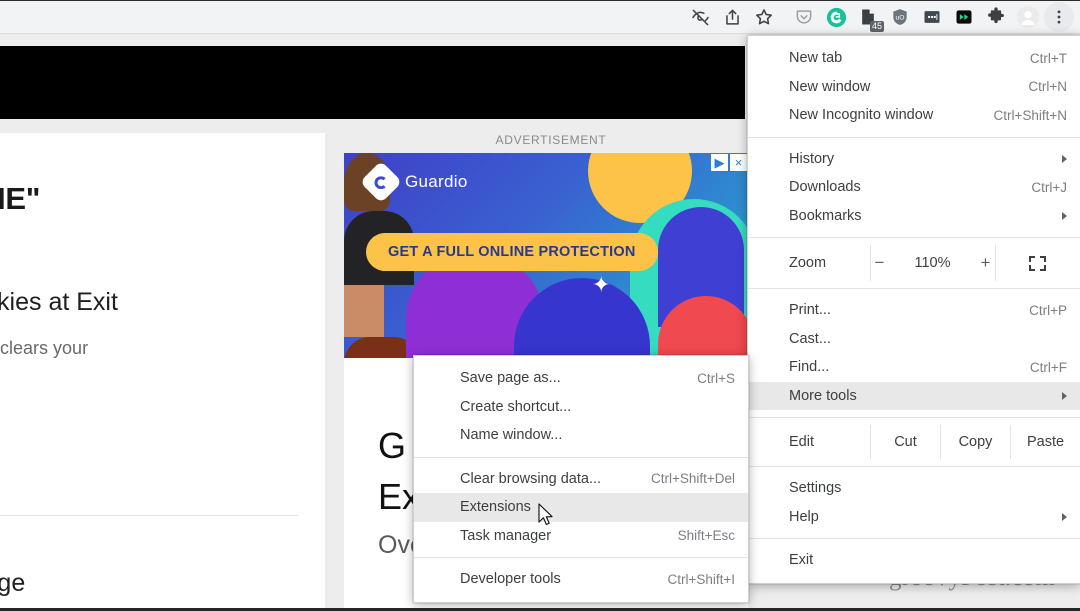 The width and height of the screenshot is (1080, 611). I want to click on toolbar-action-pill, so click(732, 17).